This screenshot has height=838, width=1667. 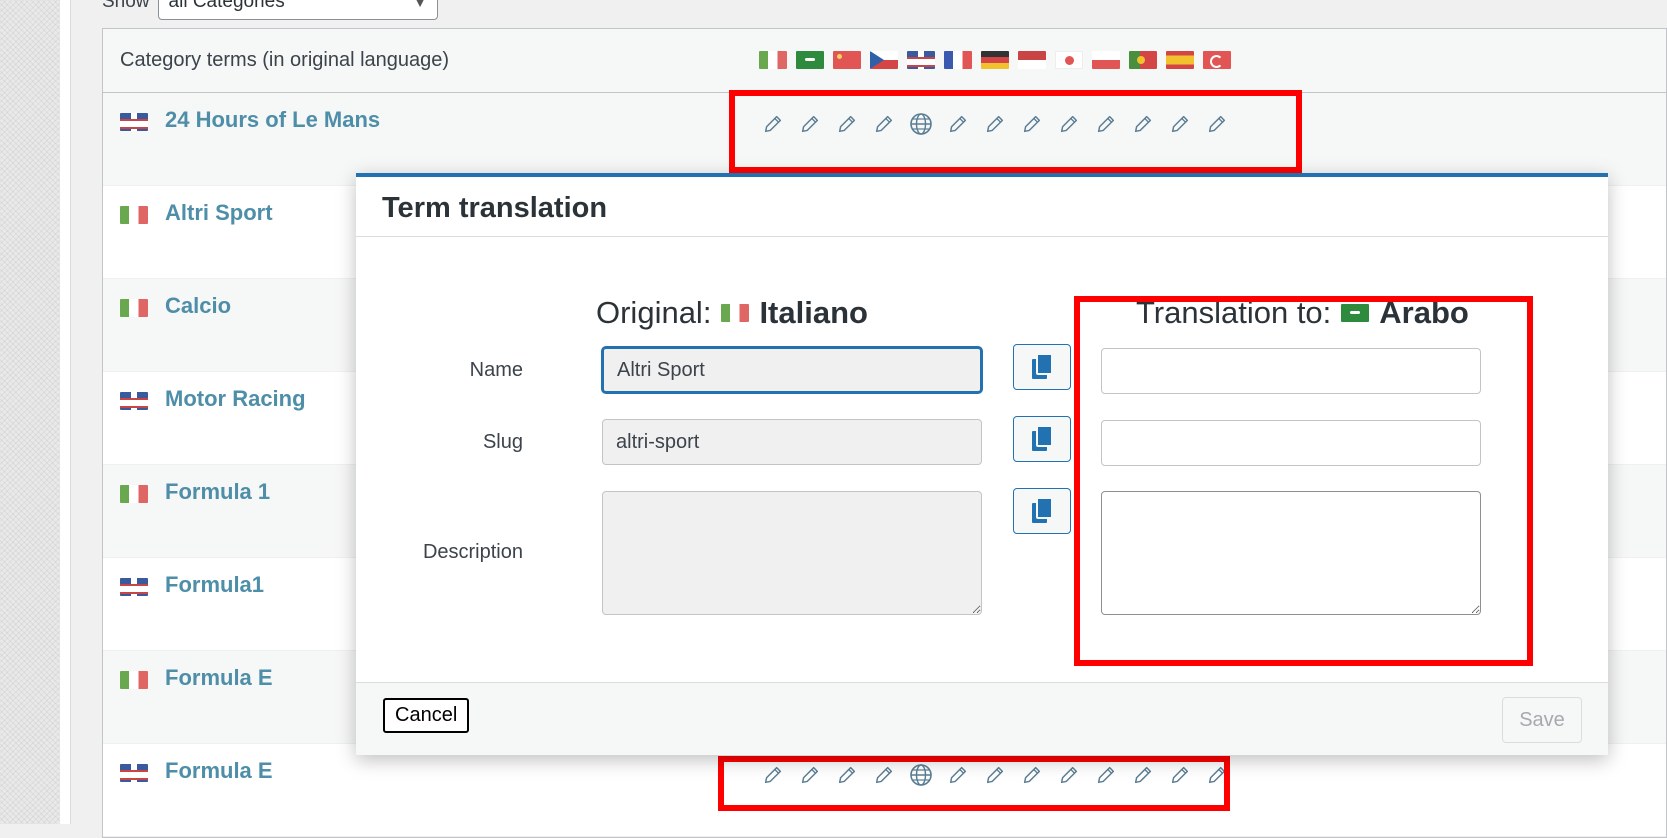 What do you see at coordinates (1217, 60) in the screenshot?
I see `turkish-flag-icon` at bounding box center [1217, 60].